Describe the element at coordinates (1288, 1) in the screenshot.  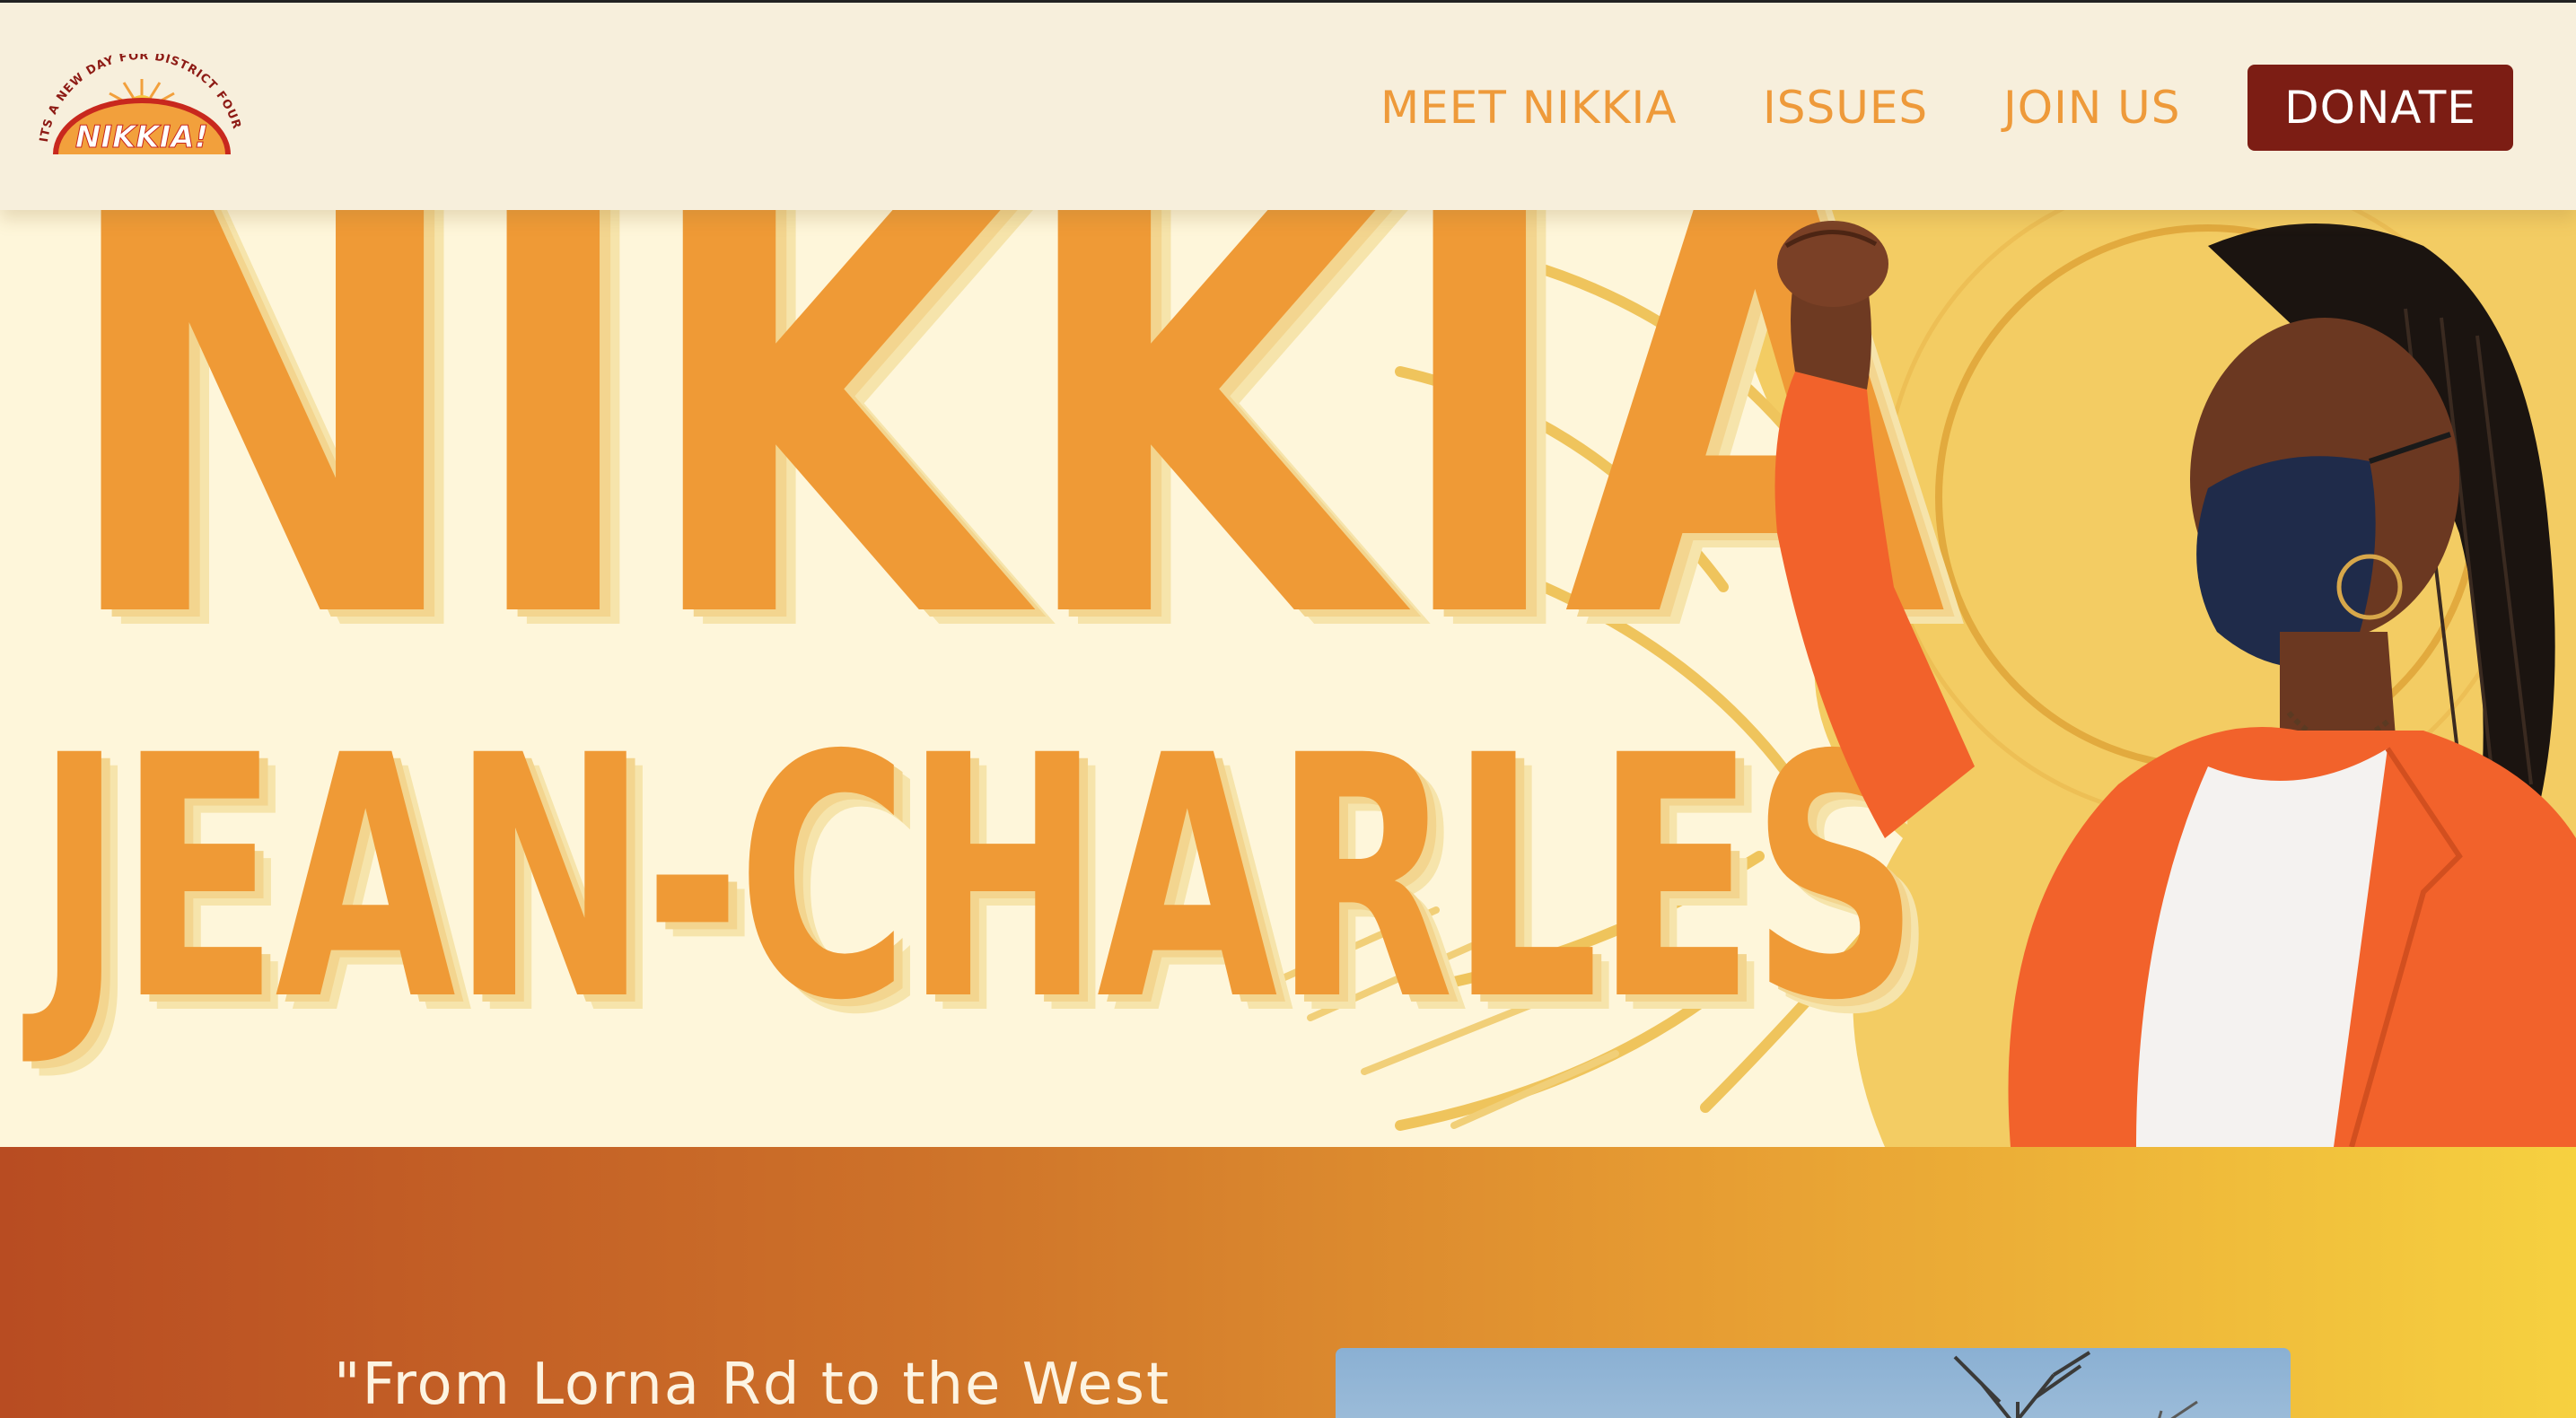
I see `window-top-border` at that location.